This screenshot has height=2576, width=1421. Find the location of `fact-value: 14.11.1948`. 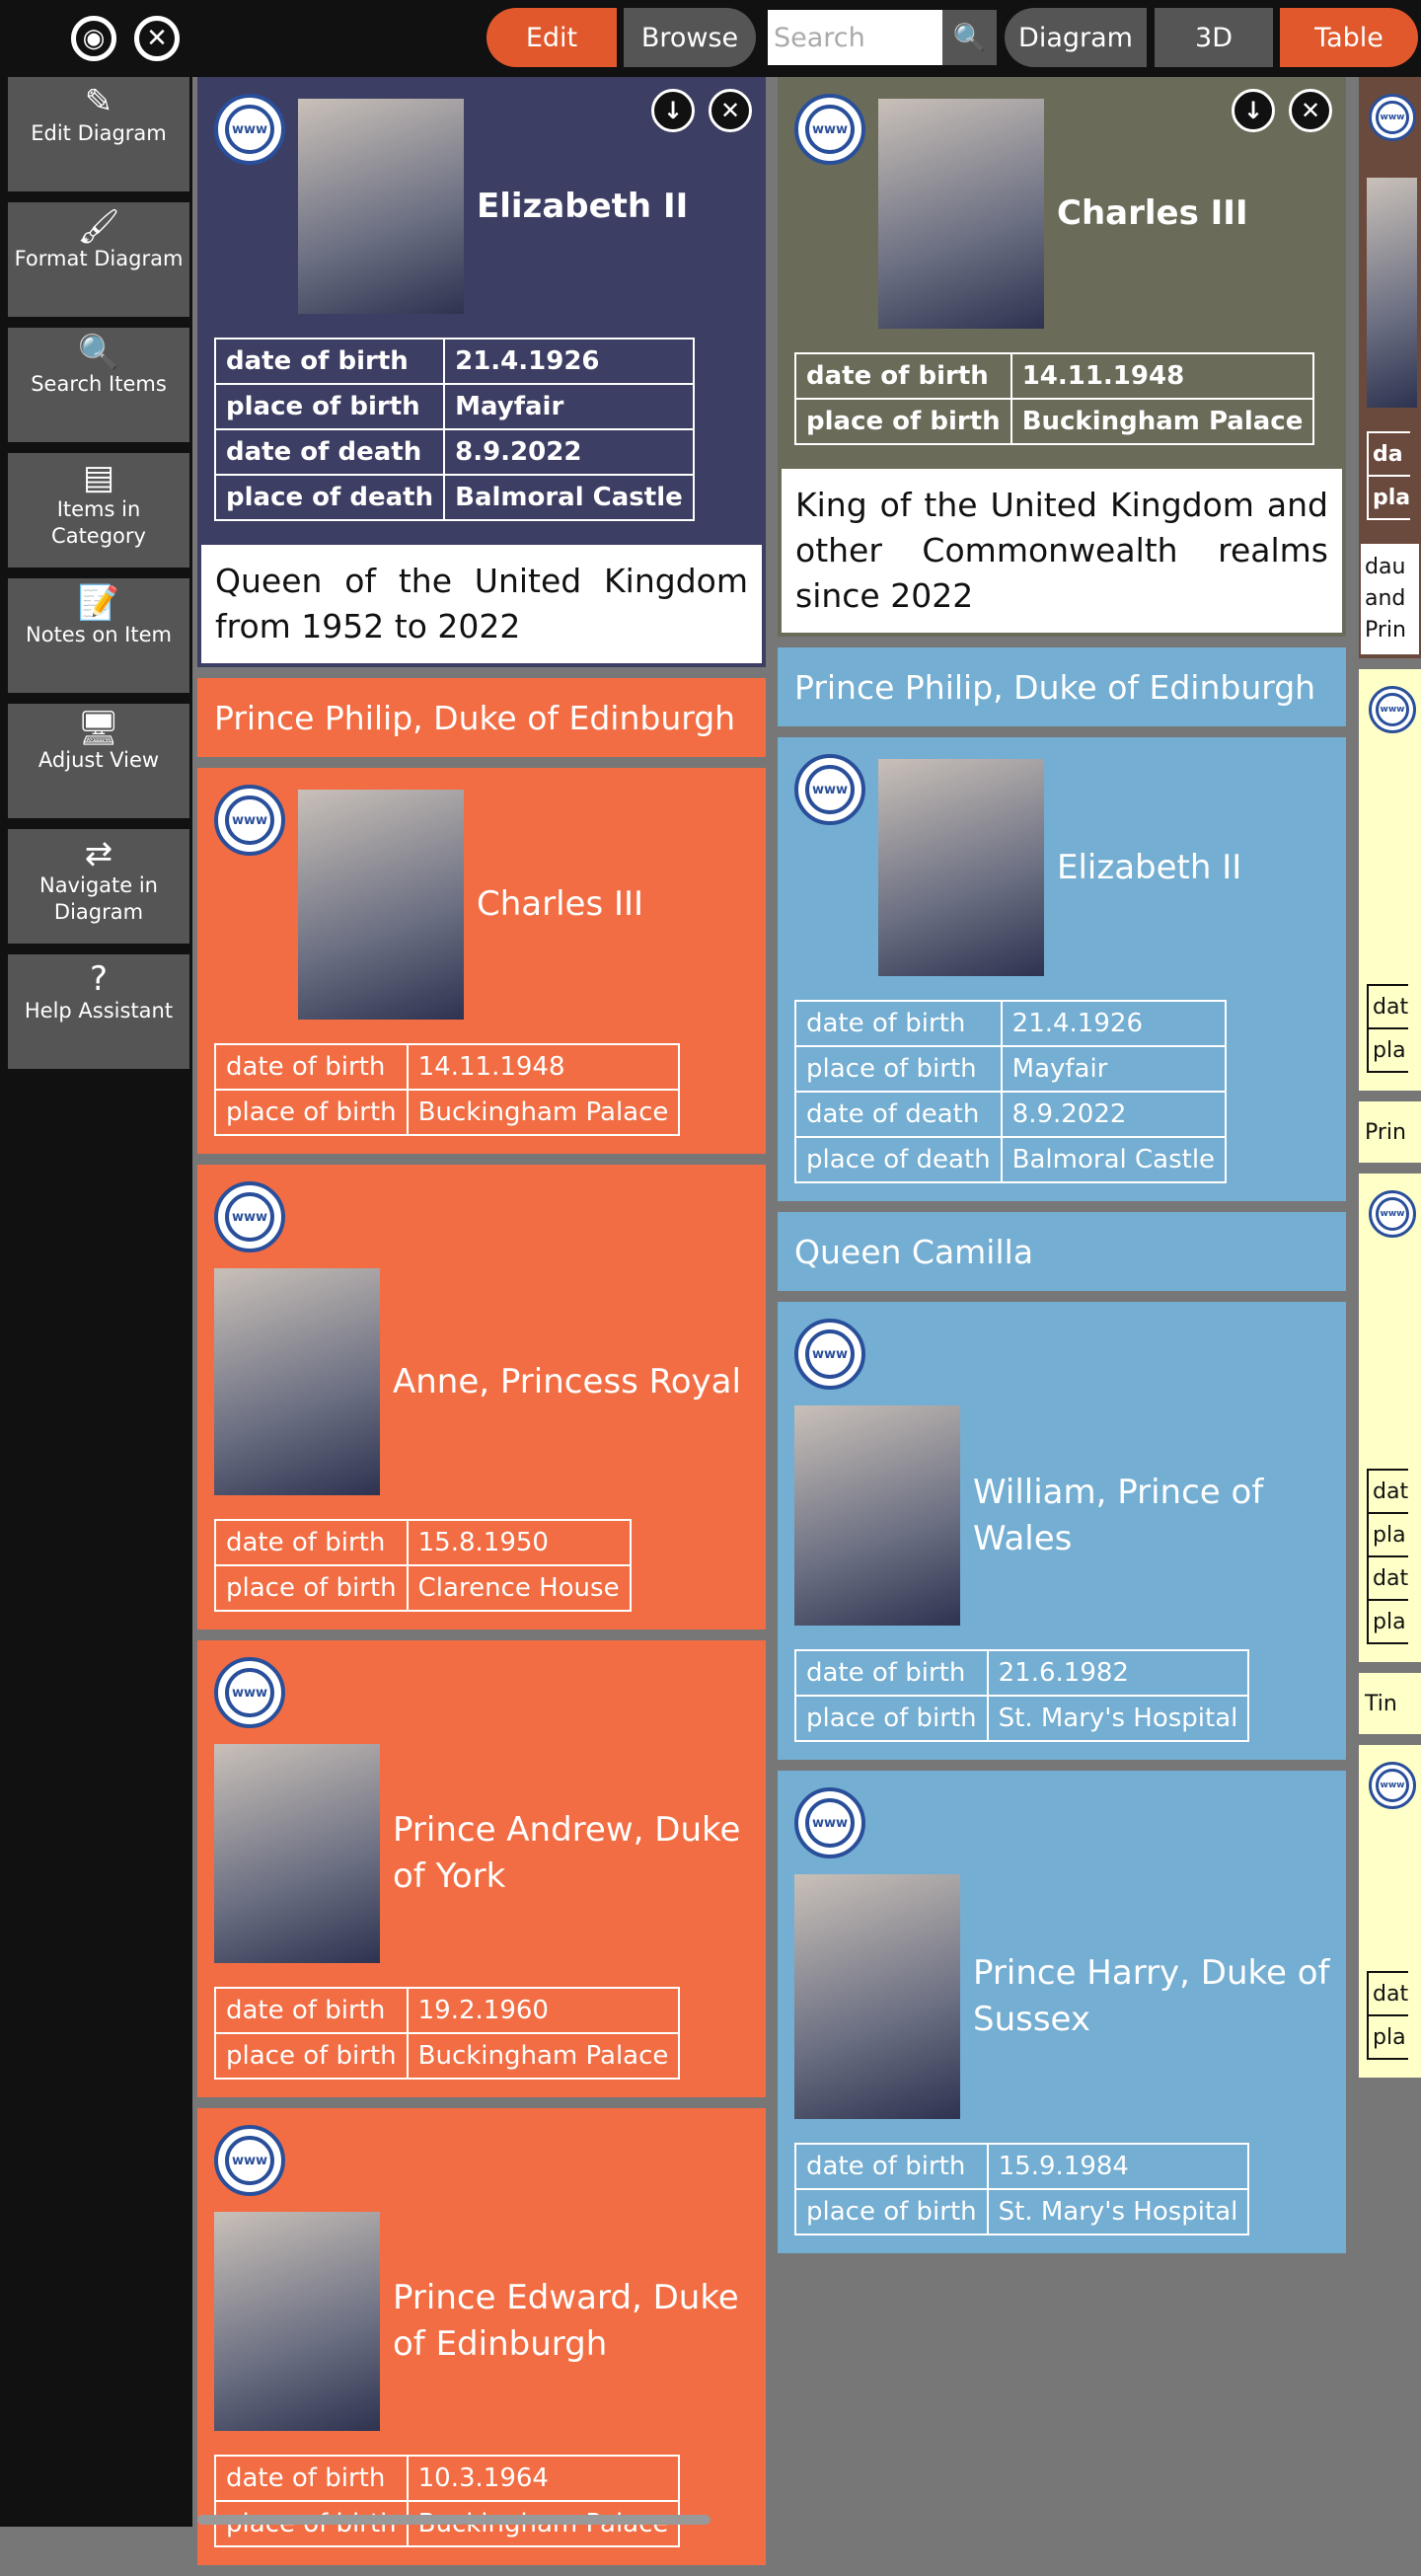

fact-value: 14.11.1948 is located at coordinates (1163, 376).